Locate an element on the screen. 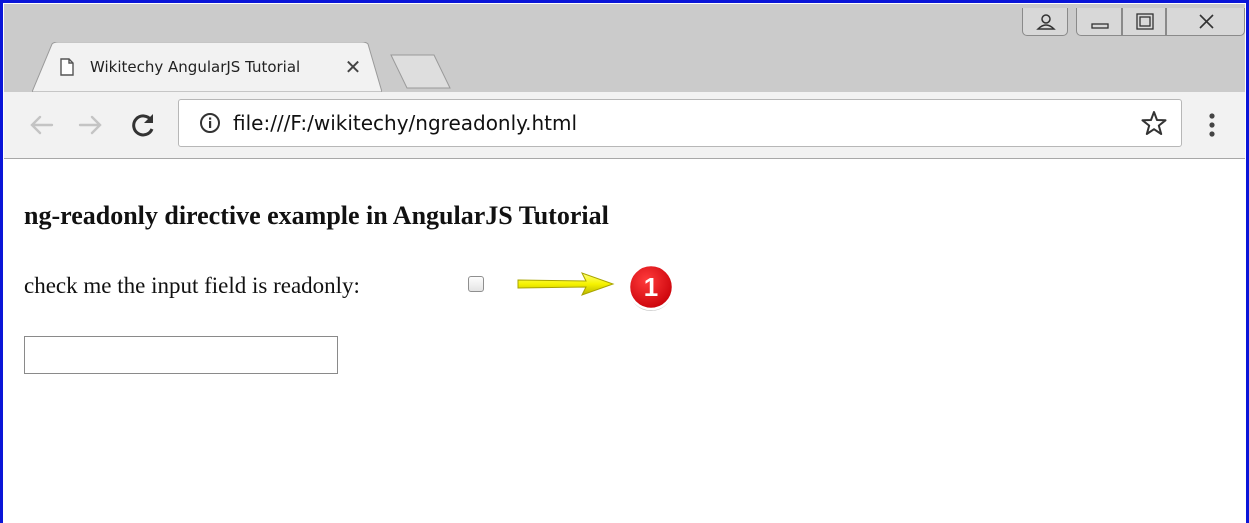 This screenshot has width=1249, height=523. step-number-badge: 1 is located at coordinates (651, 287).